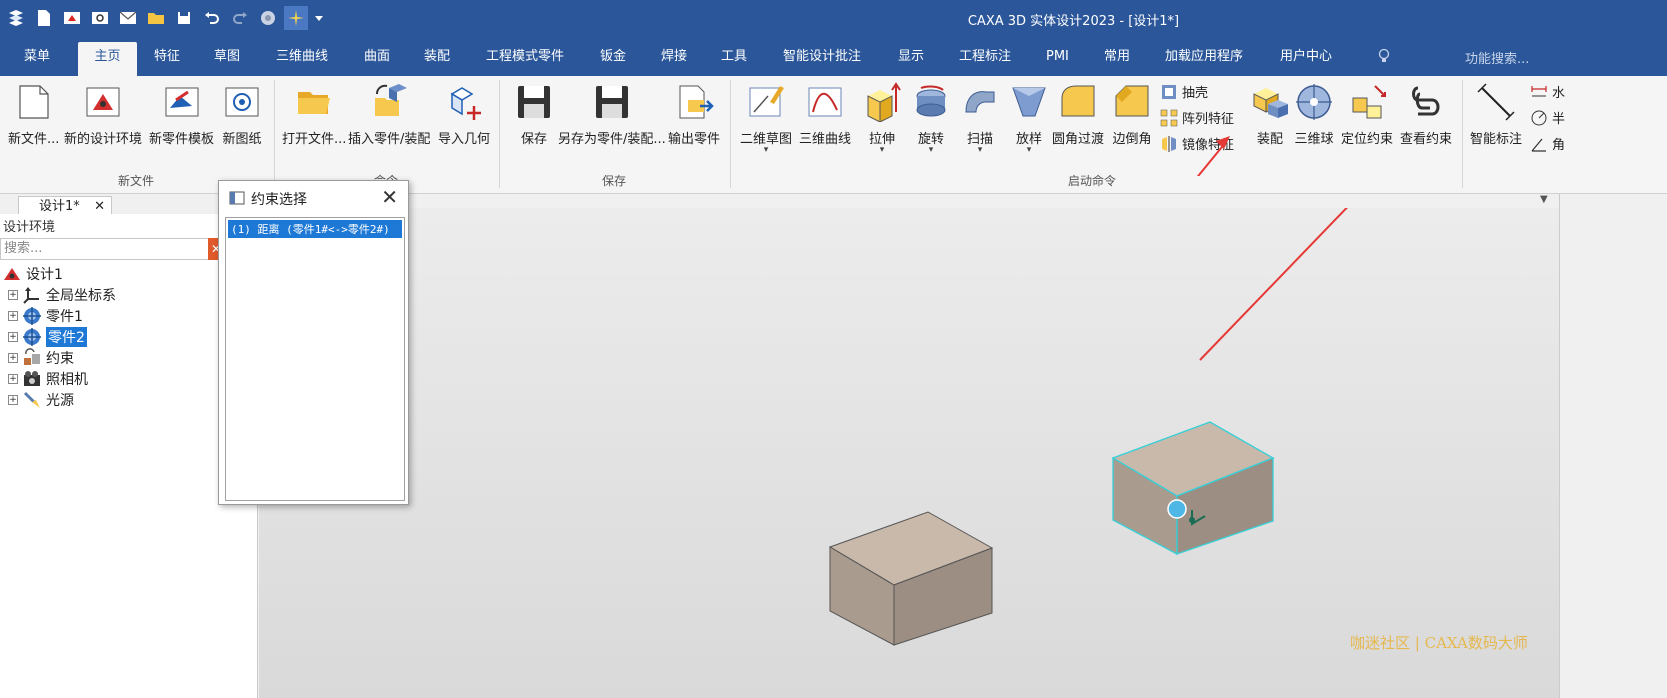 This screenshot has height=698, width=1667. Describe the element at coordinates (734, 59) in the screenshot. I see `tab-tools: 工具` at that location.